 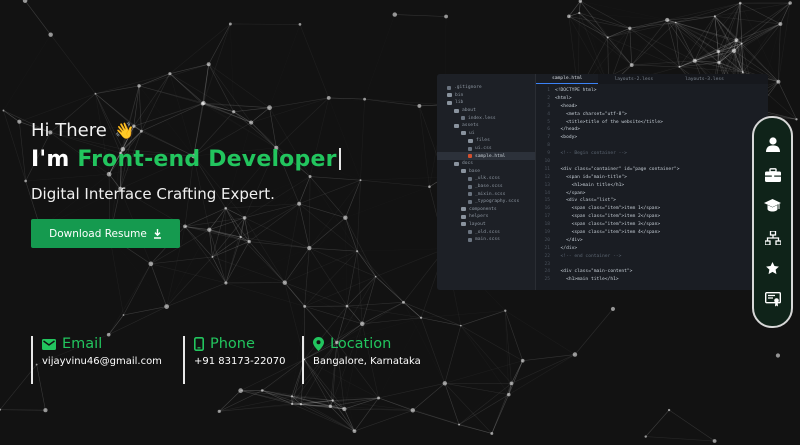 I want to click on sitemap-icon, so click(x=772, y=237).